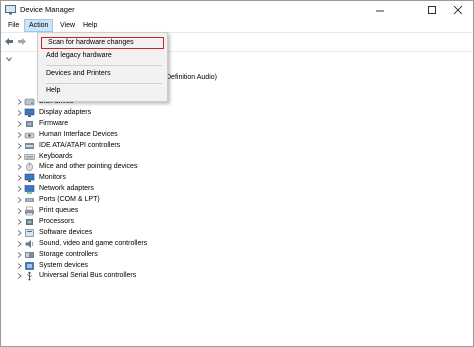 The width and height of the screenshot is (474, 347). What do you see at coordinates (88, 276) in the screenshot?
I see `tree-category-label: Universal Serial Bus controllers` at bounding box center [88, 276].